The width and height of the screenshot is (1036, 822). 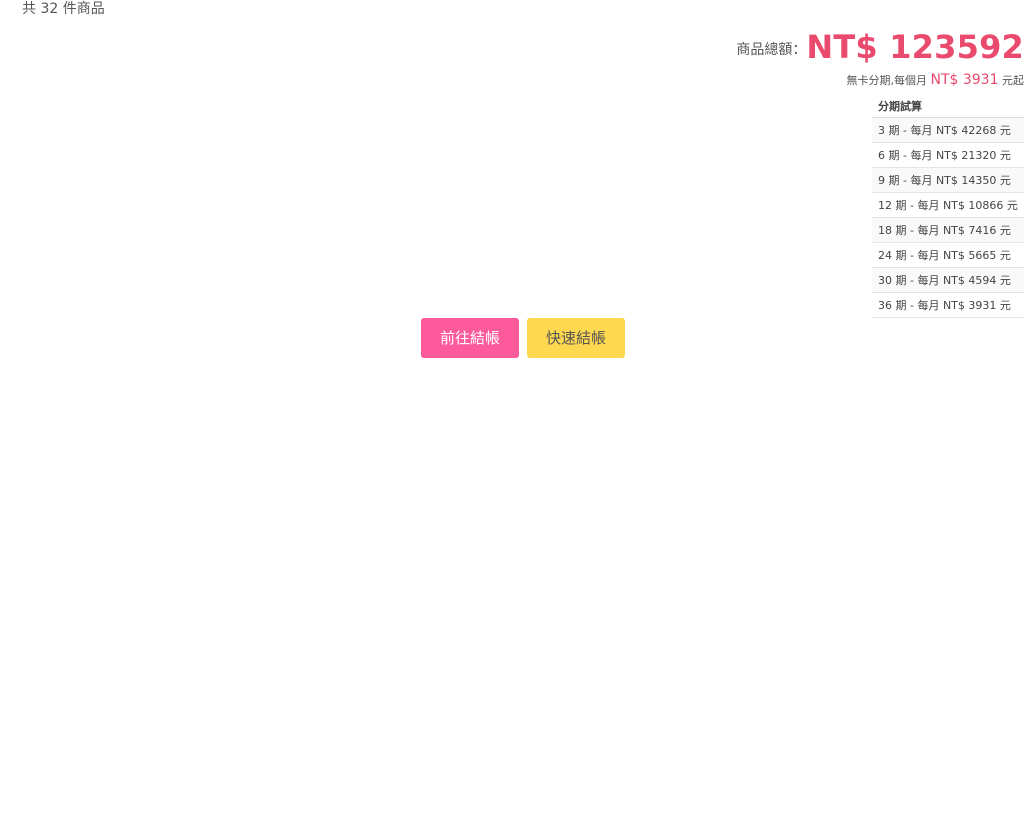 What do you see at coordinates (63, 9) in the screenshot?
I see `cart-item-count: 共 32 件商品` at bounding box center [63, 9].